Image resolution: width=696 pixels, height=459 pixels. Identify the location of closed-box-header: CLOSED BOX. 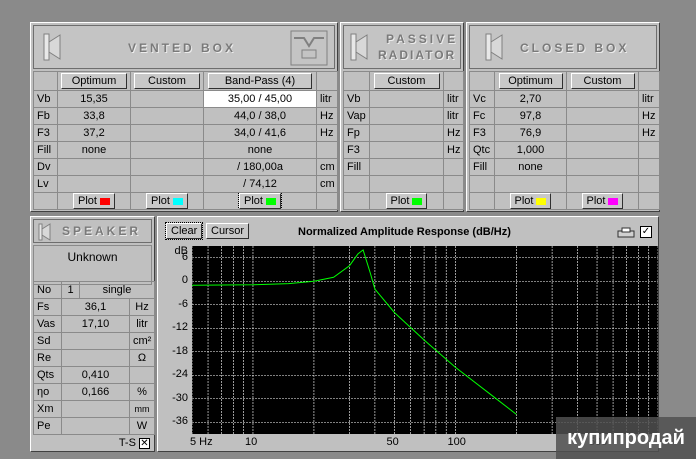
(563, 47).